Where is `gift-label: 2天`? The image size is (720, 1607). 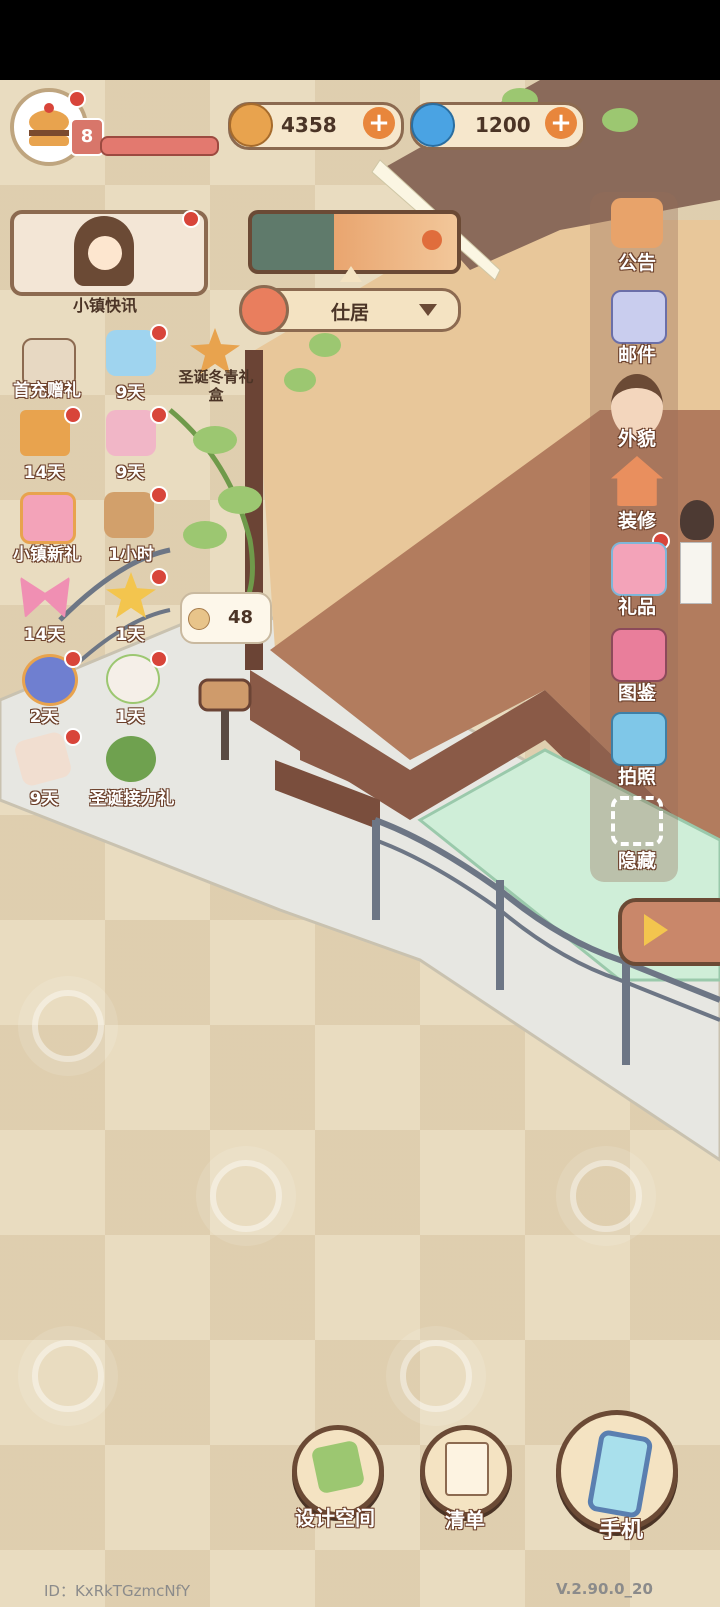 gift-label: 2天 is located at coordinates (44, 717).